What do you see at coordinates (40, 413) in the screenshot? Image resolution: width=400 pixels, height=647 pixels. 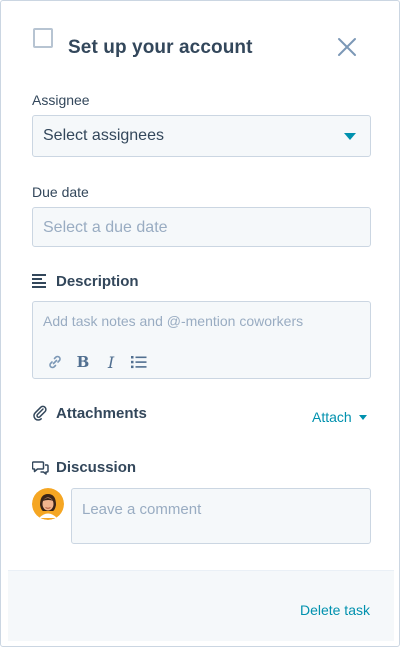 I see `paperclip-icon` at bounding box center [40, 413].